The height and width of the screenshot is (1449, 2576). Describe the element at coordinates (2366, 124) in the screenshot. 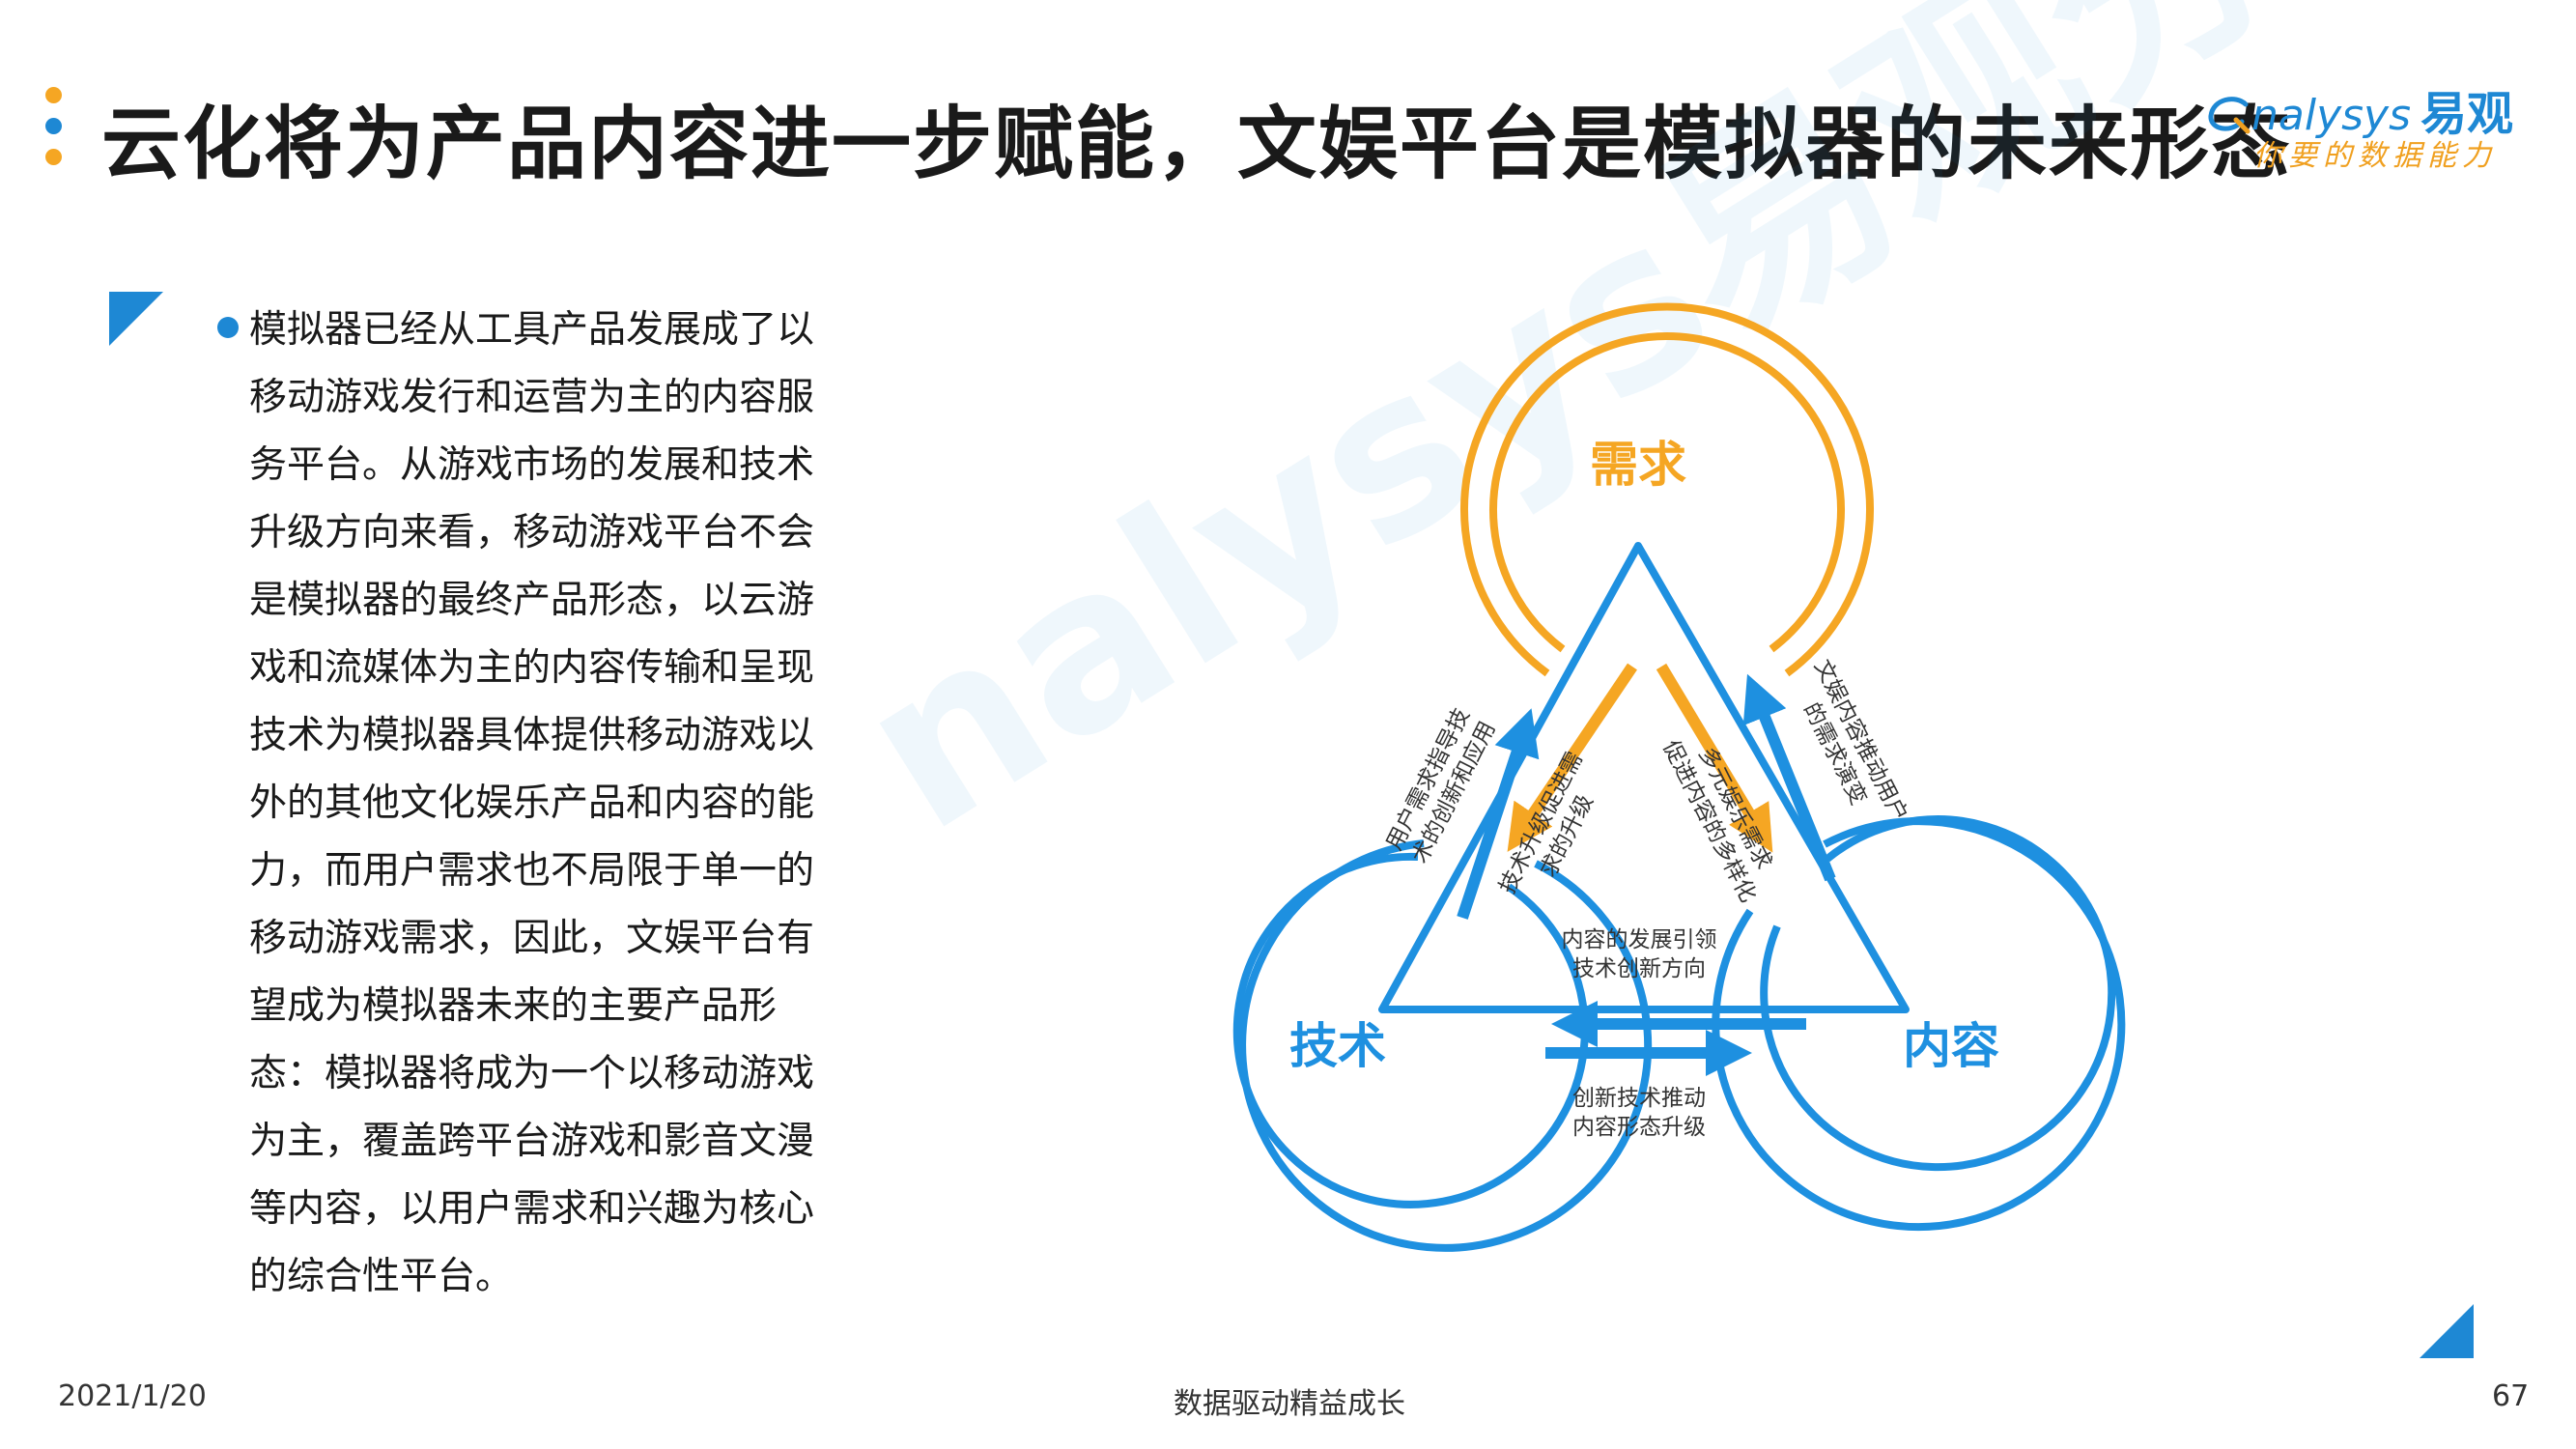

I see `analysys-logo: nalysys 易观 你要的数据能力` at that location.